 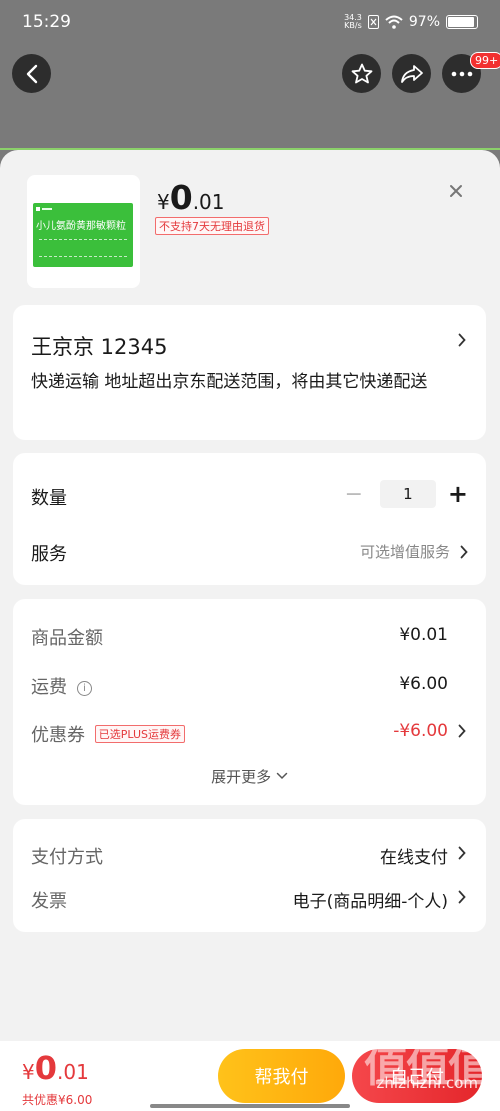 What do you see at coordinates (407, 494) in the screenshot?
I see `quantity-input: 1` at bounding box center [407, 494].